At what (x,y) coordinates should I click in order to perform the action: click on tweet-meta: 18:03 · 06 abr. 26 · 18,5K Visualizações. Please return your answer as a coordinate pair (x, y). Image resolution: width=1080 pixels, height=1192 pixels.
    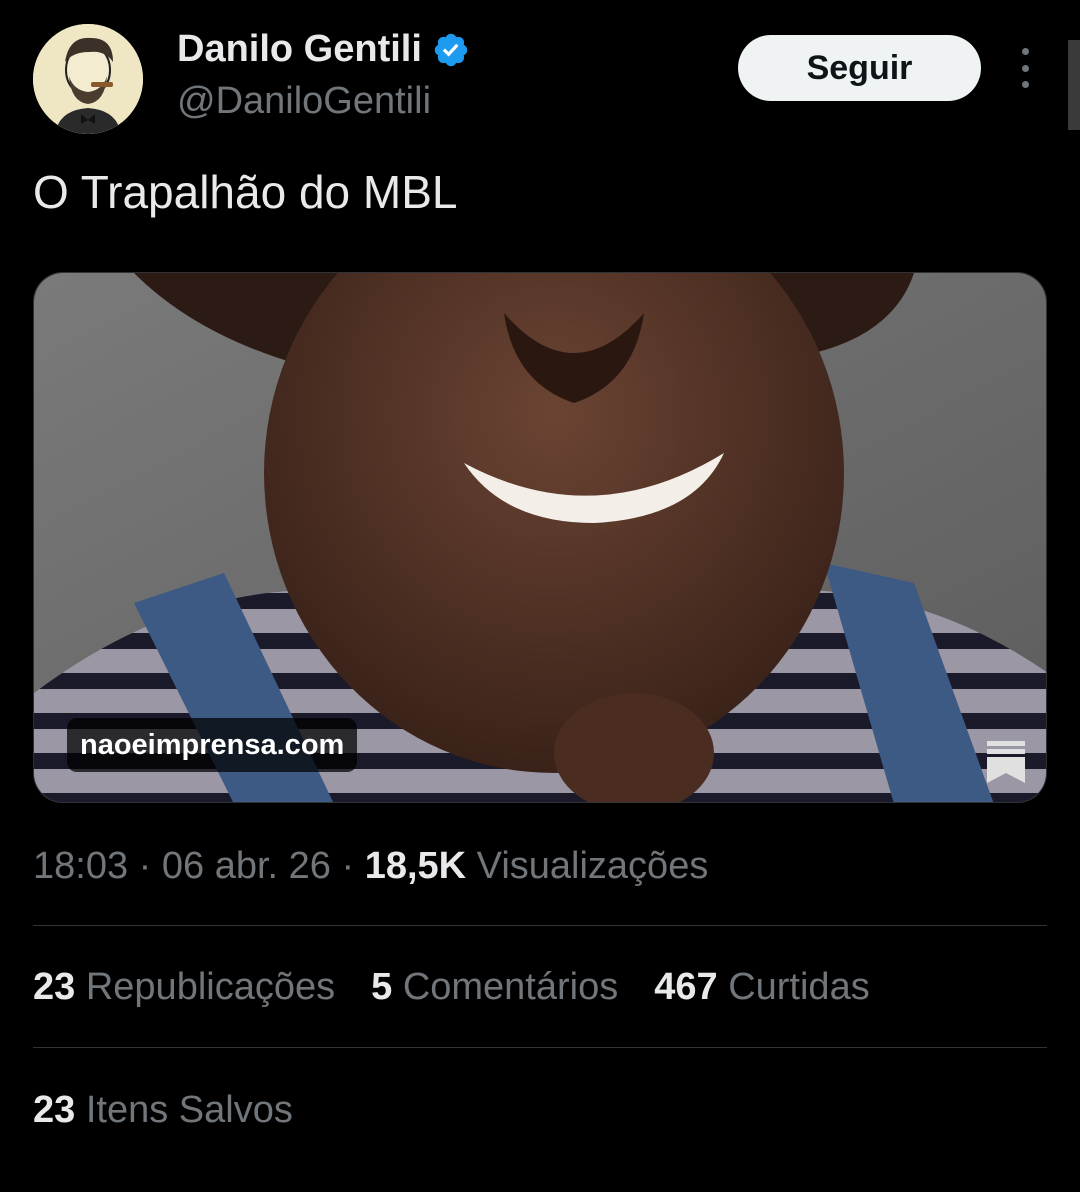
    Looking at the image, I should click on (370, 866).